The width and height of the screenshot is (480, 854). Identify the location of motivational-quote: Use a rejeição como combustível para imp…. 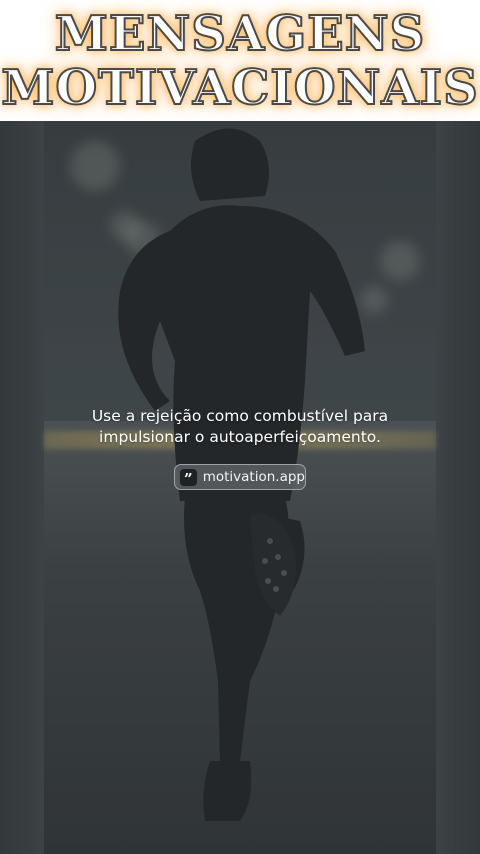
(240, 427).